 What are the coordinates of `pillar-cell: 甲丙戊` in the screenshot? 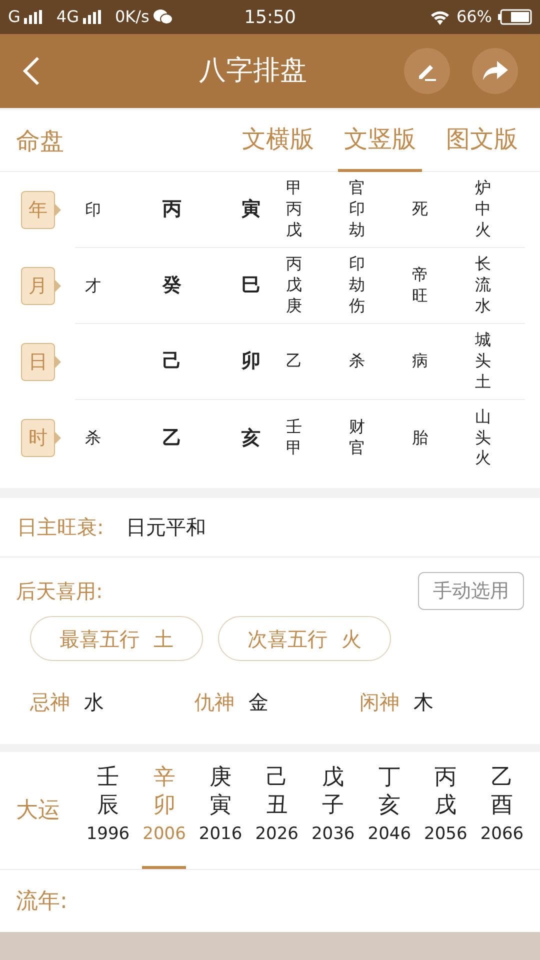 It's located at (294, 209).